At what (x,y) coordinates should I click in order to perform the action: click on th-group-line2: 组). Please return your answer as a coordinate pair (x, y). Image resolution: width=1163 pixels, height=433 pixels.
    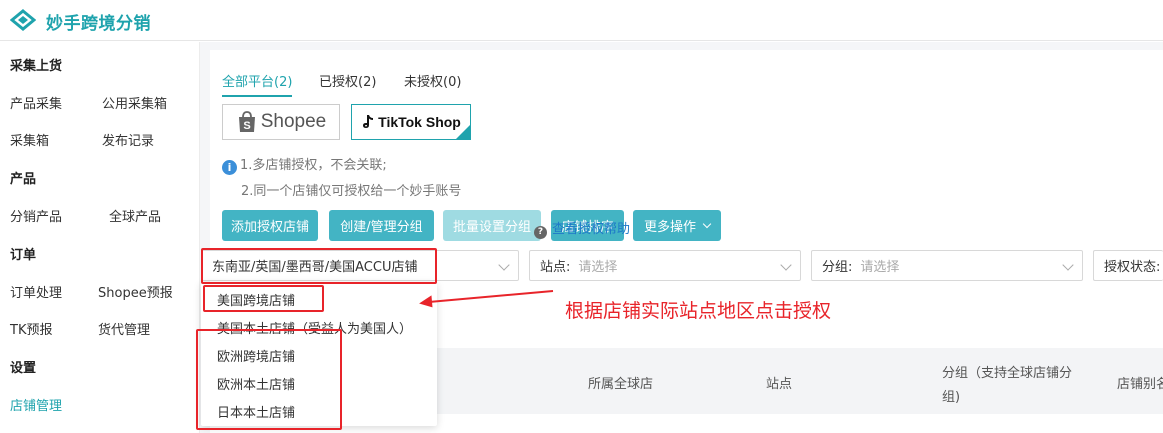
    Looking at the image, I should click on (951, 397).